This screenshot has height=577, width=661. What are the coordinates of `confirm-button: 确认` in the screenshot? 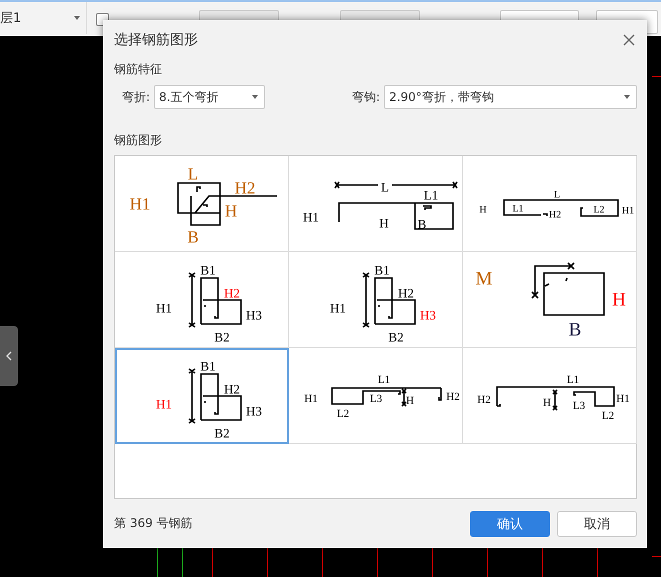 It's located at (510, 523).